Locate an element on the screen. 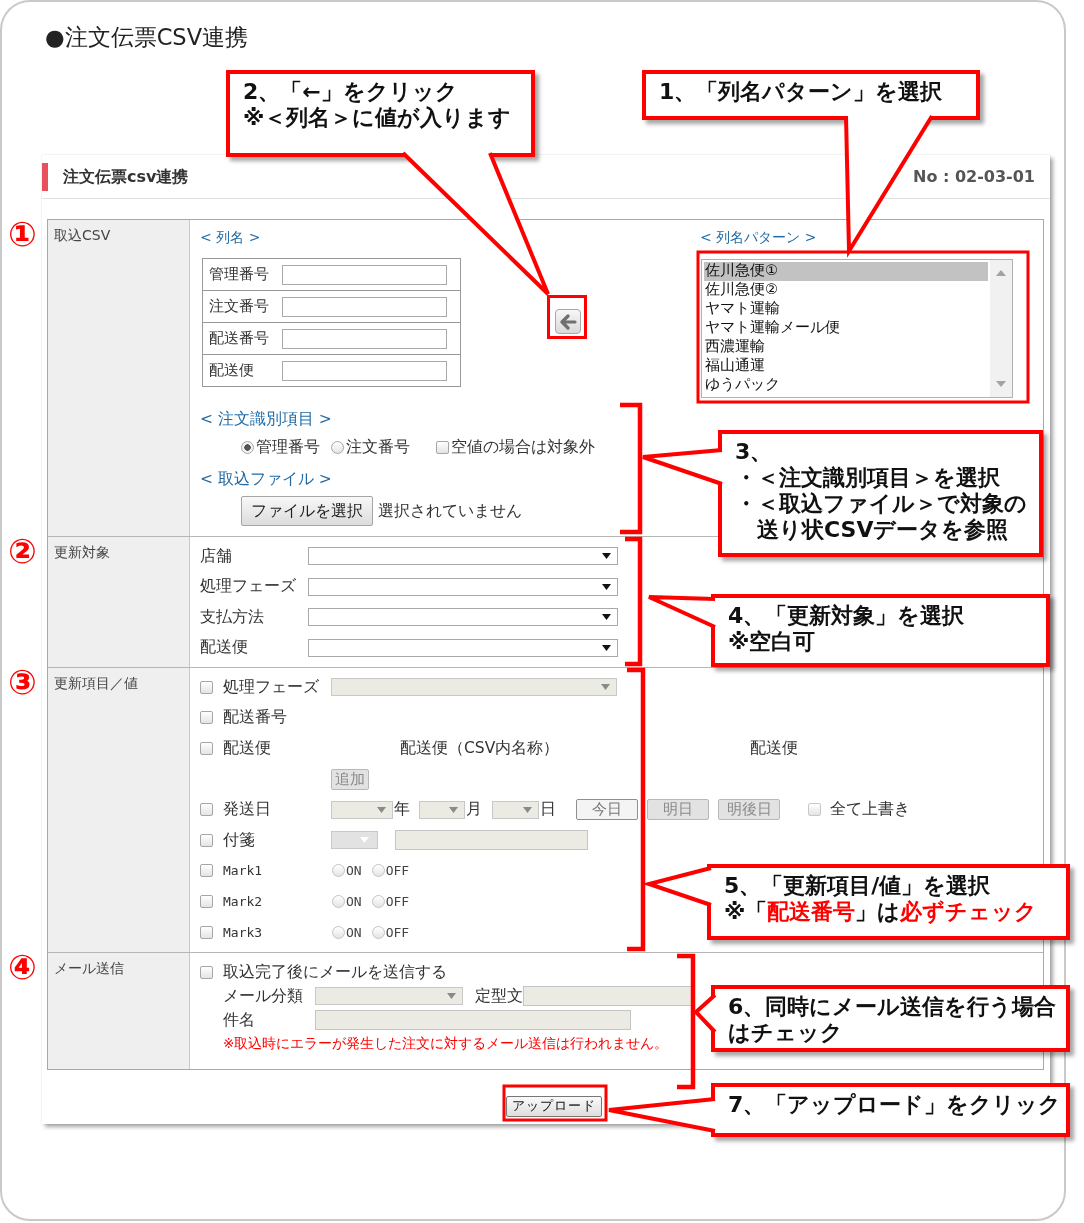  section-heading: < 注文識別項目 > is located at coordinates (266, 419).